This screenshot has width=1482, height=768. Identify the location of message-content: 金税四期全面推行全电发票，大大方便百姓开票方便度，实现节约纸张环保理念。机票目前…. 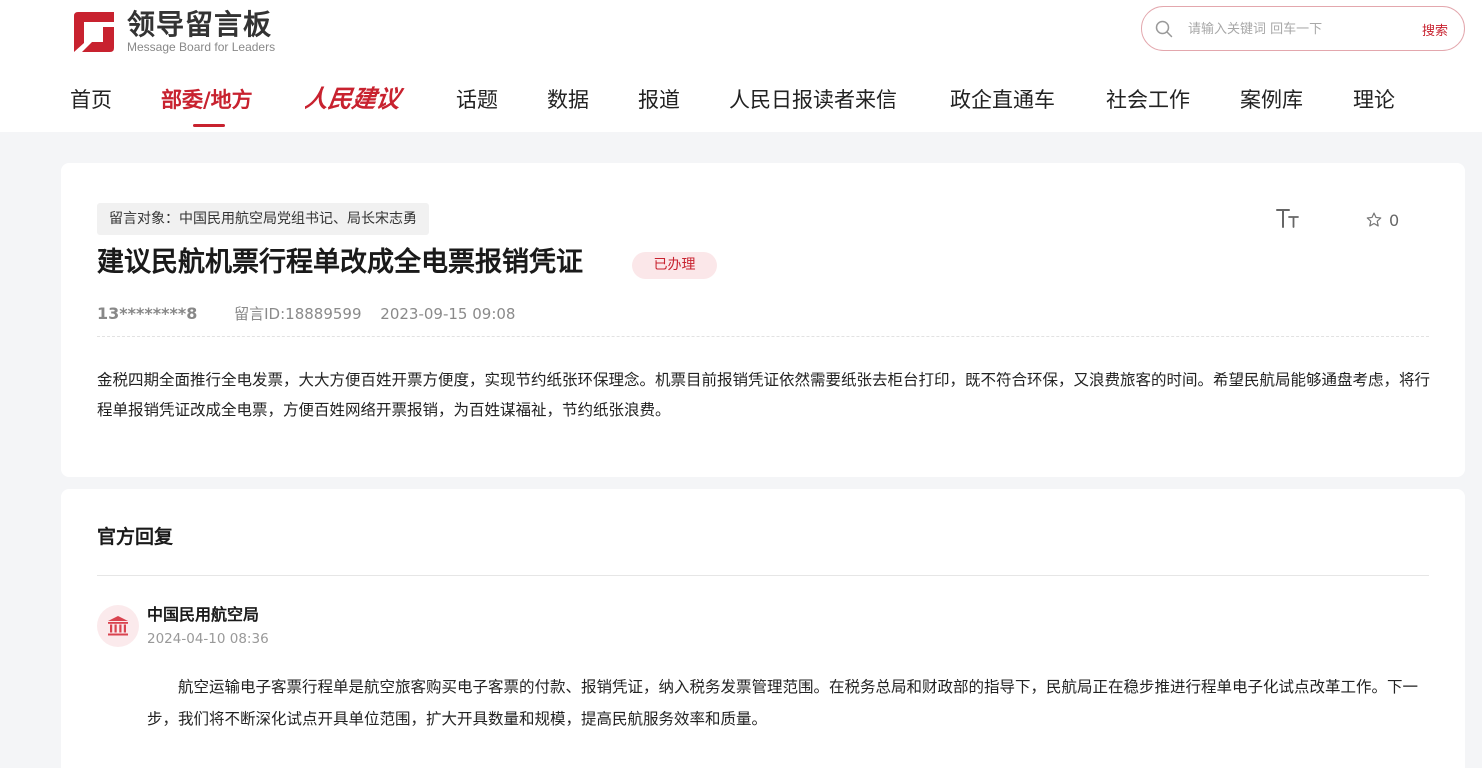
(764, 395).